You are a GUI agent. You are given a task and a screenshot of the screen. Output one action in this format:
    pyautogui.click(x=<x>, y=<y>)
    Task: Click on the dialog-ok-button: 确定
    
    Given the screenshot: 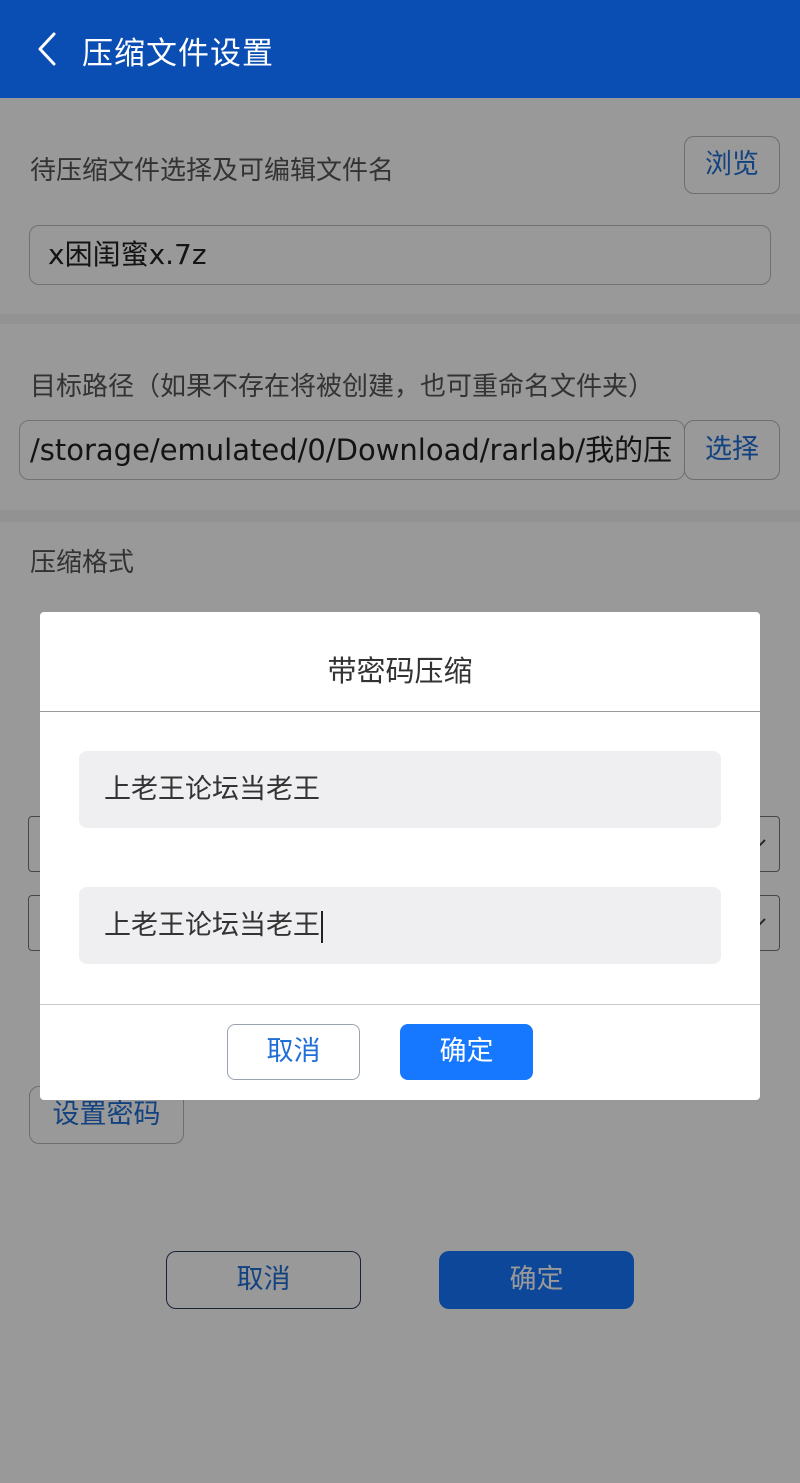 What is the action you would take?
    pyautogui.click(x=466, y=1052)
    